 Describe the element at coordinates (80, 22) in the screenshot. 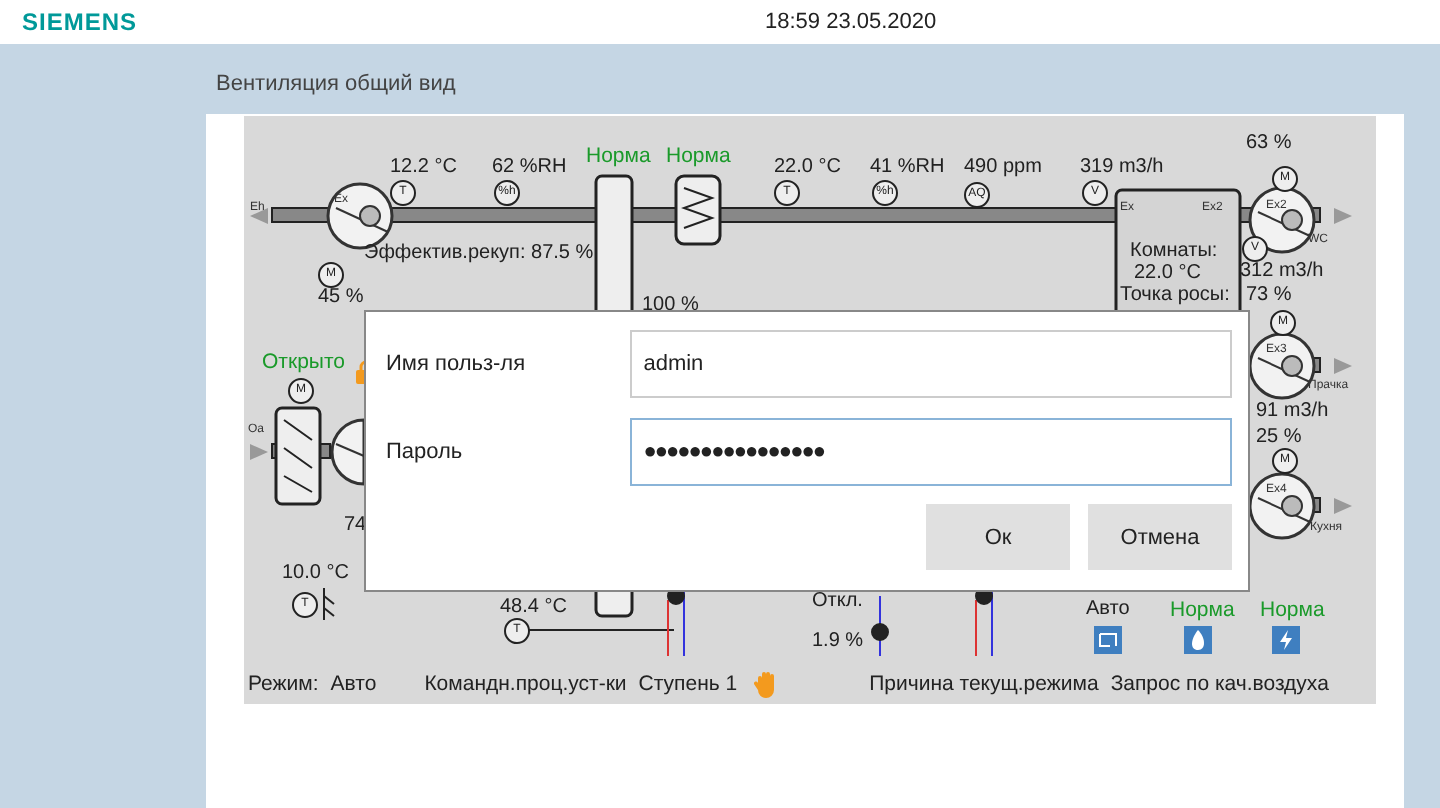

I see `brand-logo: SIEMENS` at that location.